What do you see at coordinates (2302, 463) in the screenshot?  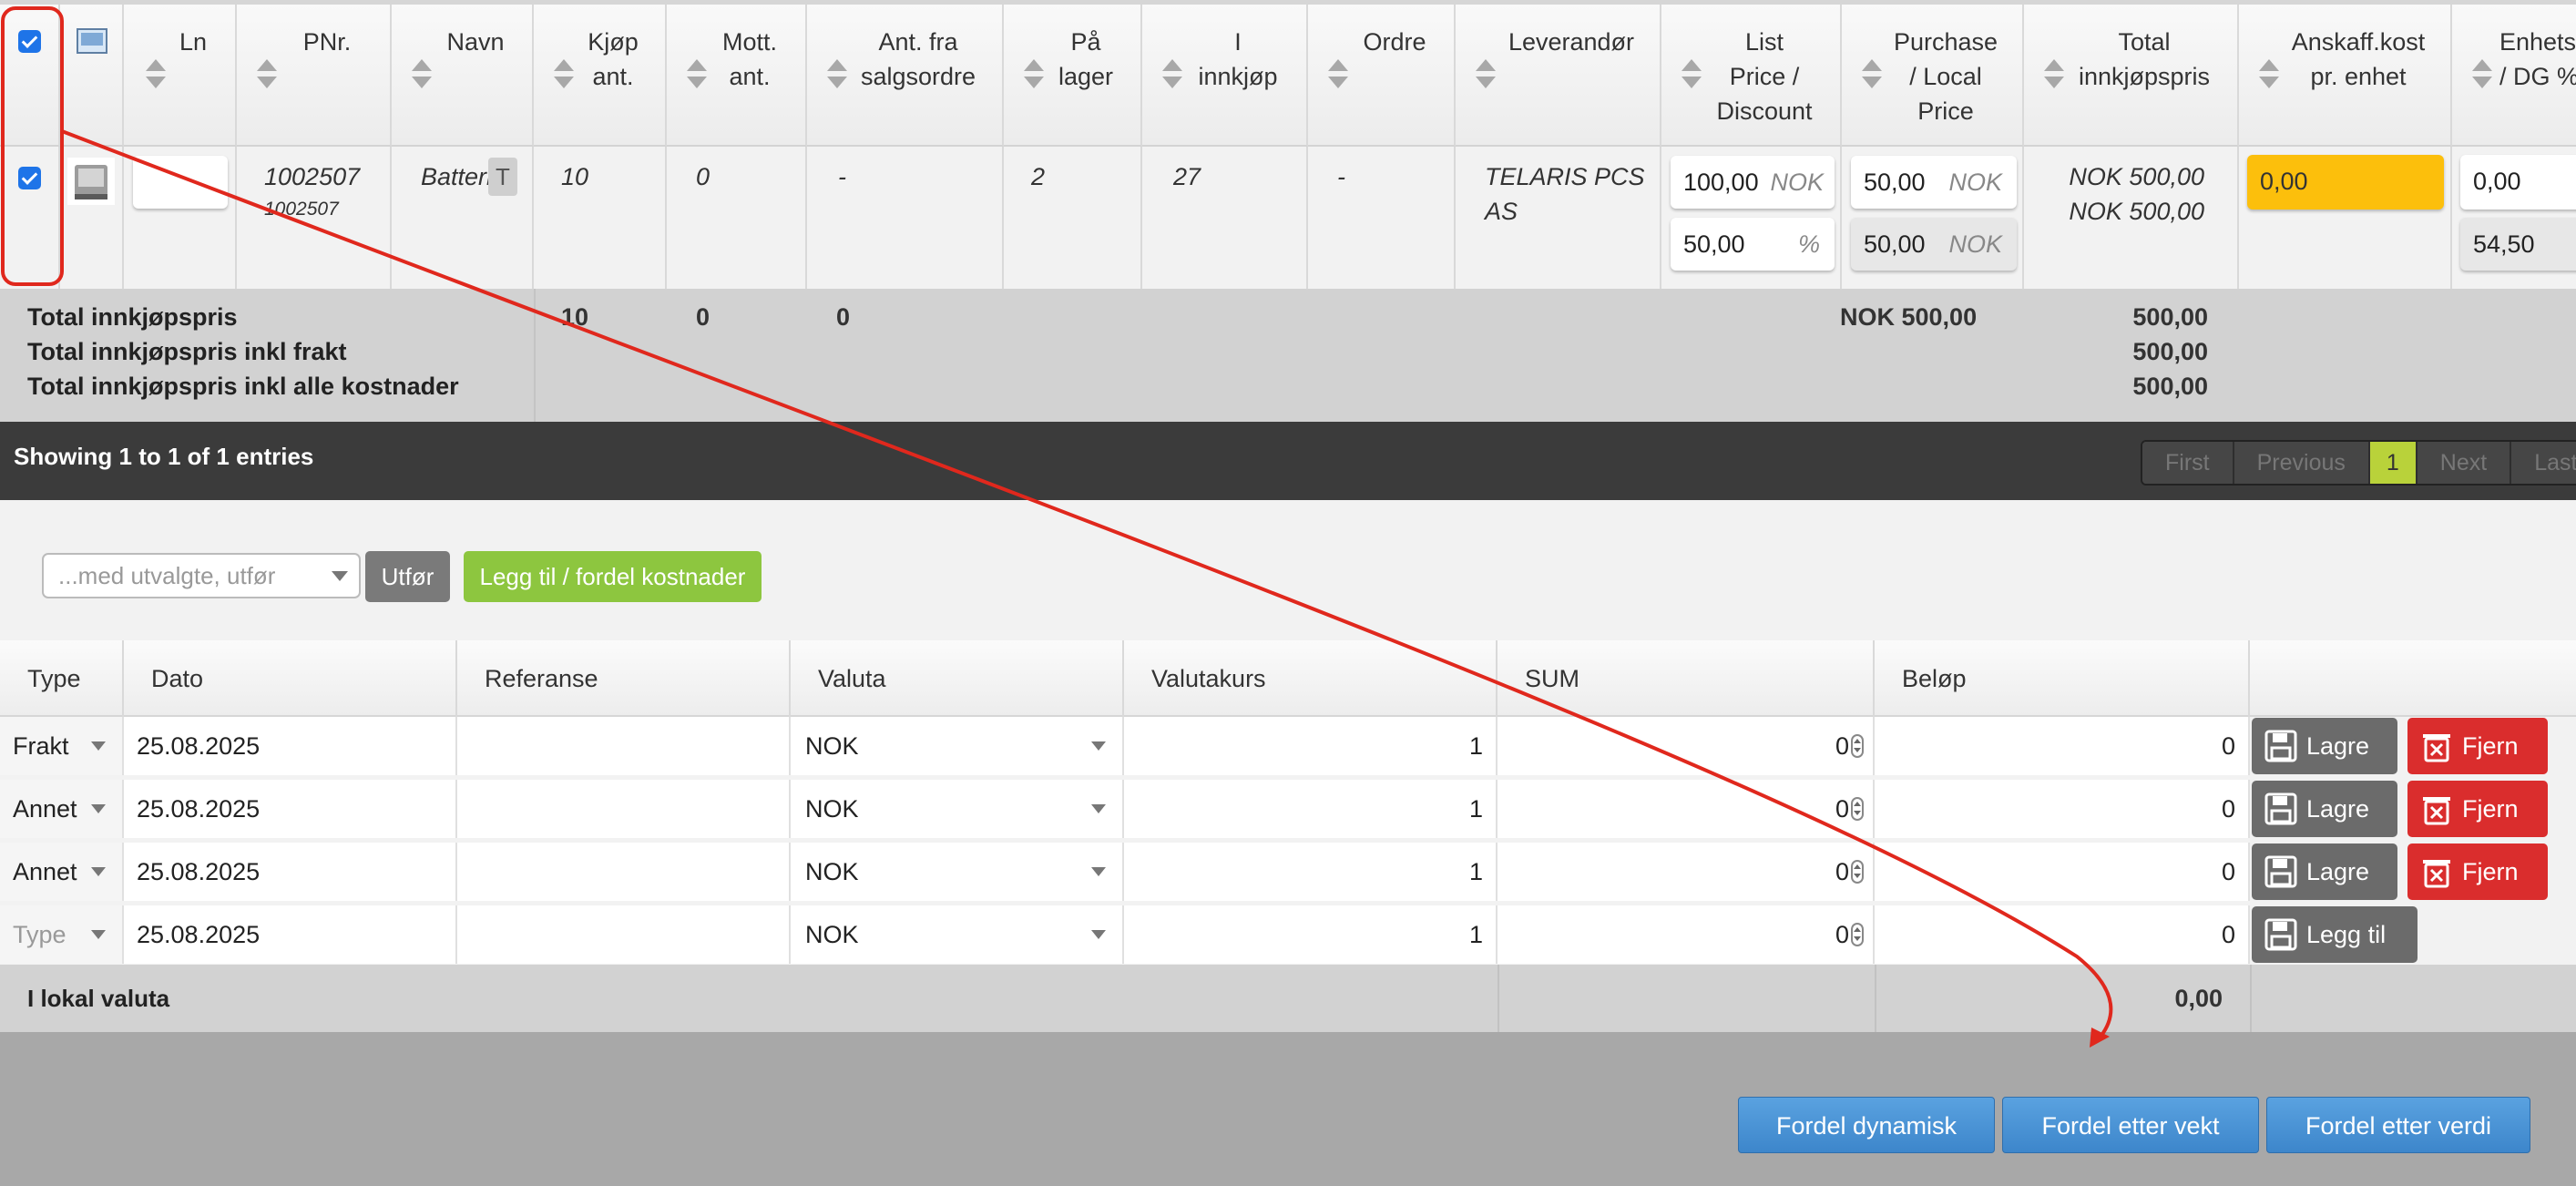 I see `page-previous-button: Previous` at bounding box center [2302, 463].